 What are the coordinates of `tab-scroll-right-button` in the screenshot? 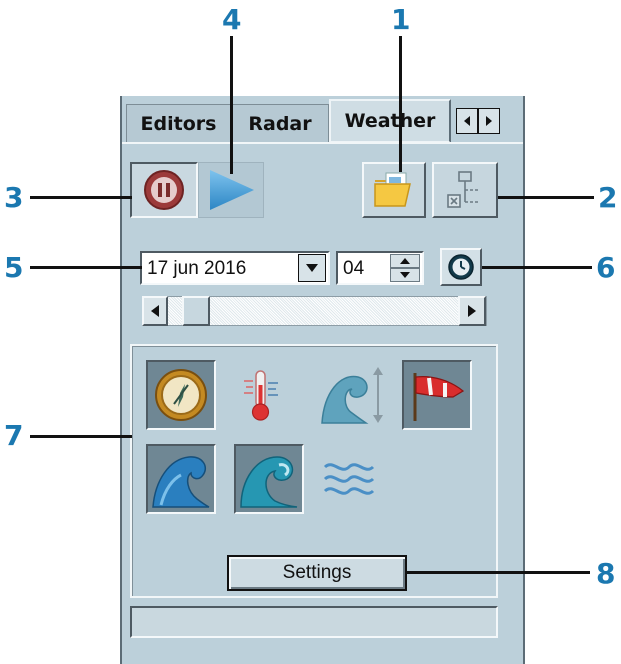 It's located at (489, 121).